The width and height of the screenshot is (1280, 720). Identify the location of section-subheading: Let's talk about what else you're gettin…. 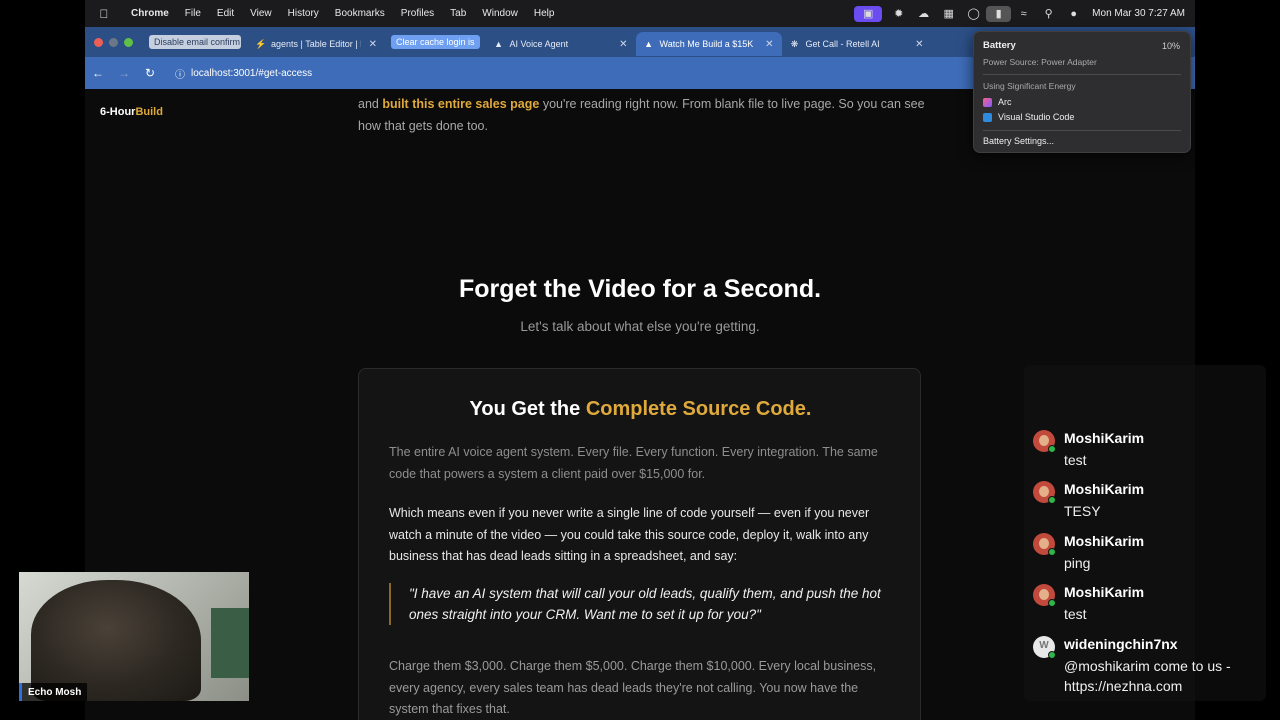
(640, 326).